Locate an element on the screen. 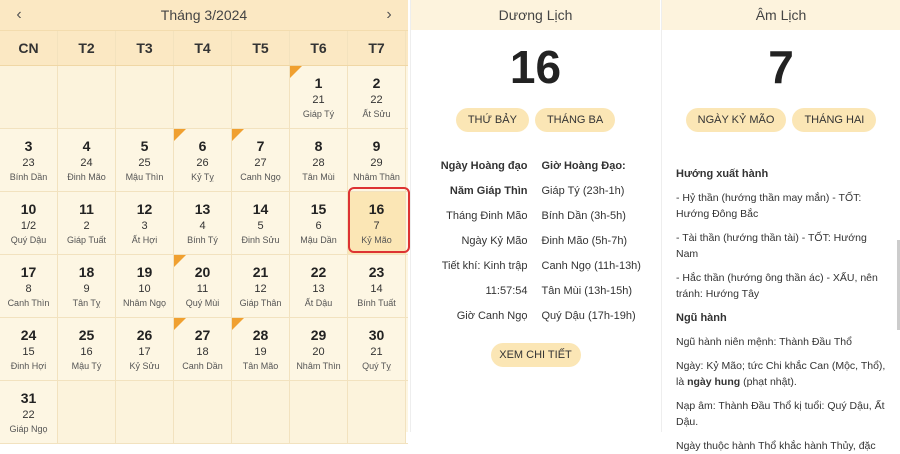 Image resolution: width=900 pixels, height=454 pixels. solar-date: 23 is located at coordinates (376, 272).